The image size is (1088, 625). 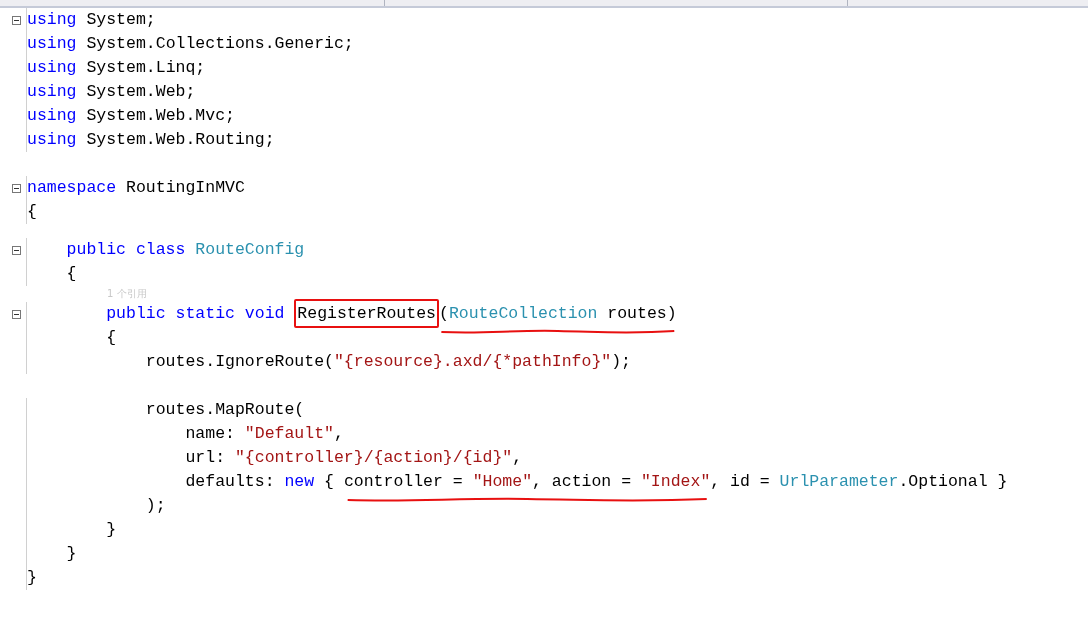 What do you see at coordinates (195, 313) in the screenshot?
I see `keyword: public static void` at bounding box center [195, 313].